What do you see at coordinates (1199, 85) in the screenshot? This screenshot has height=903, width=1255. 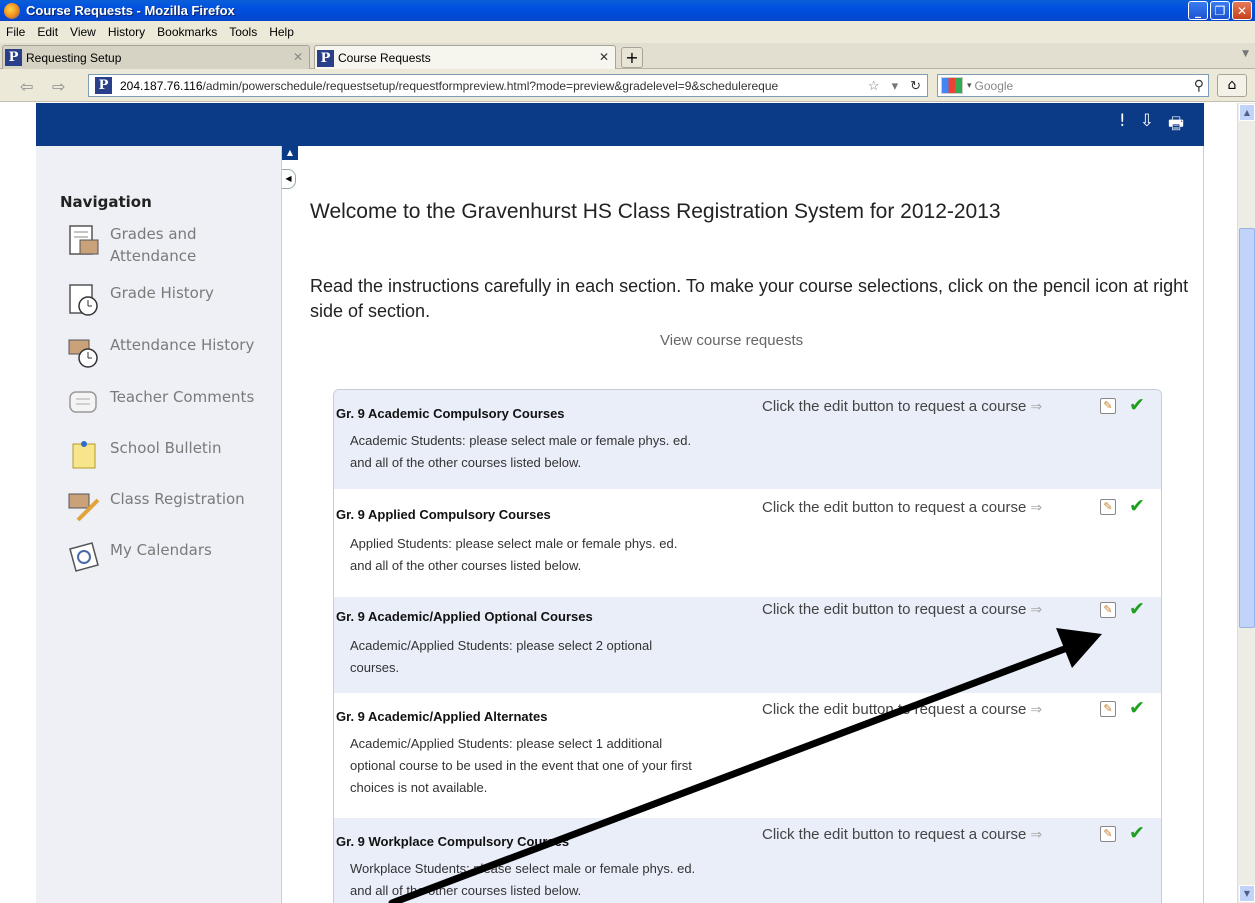 I see `search-magnifier-icon: ⚲` at bounding box center [1199, 85].